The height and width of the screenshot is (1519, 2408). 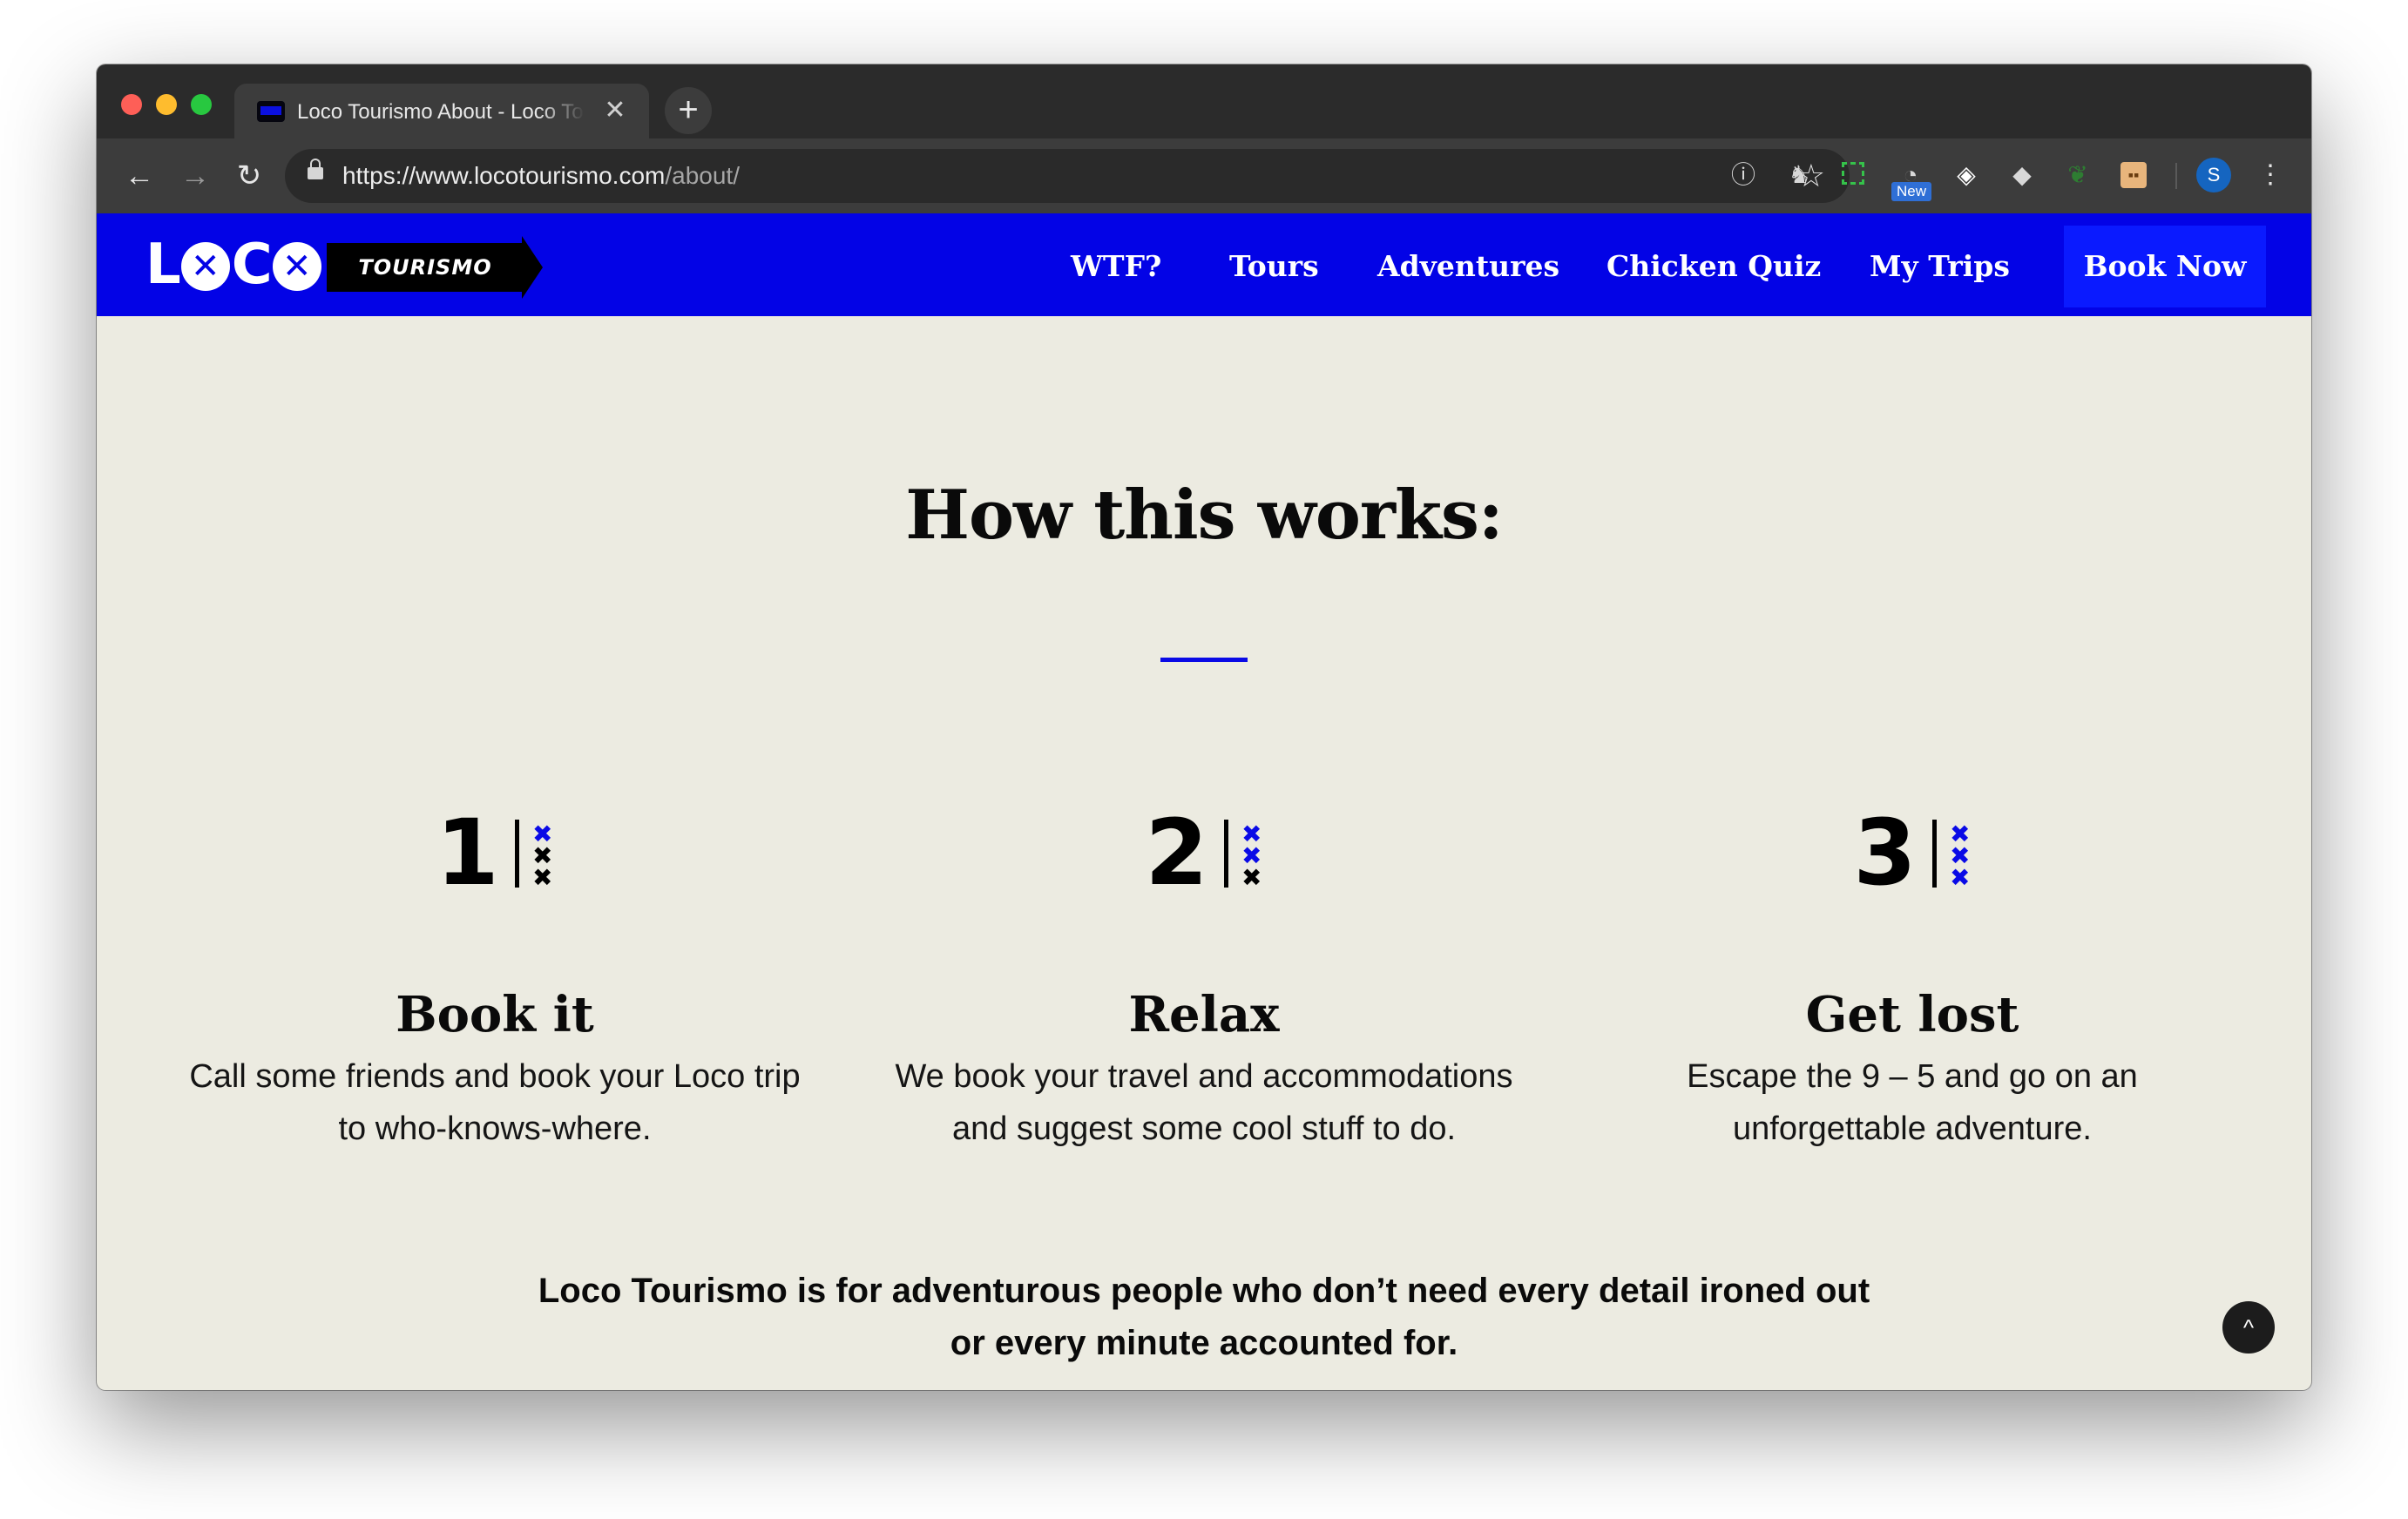 What do you see at coordinates (615, 110) in the screenshot?
I see `close-tab-icon: ✕` at bounding box center [615, 110].